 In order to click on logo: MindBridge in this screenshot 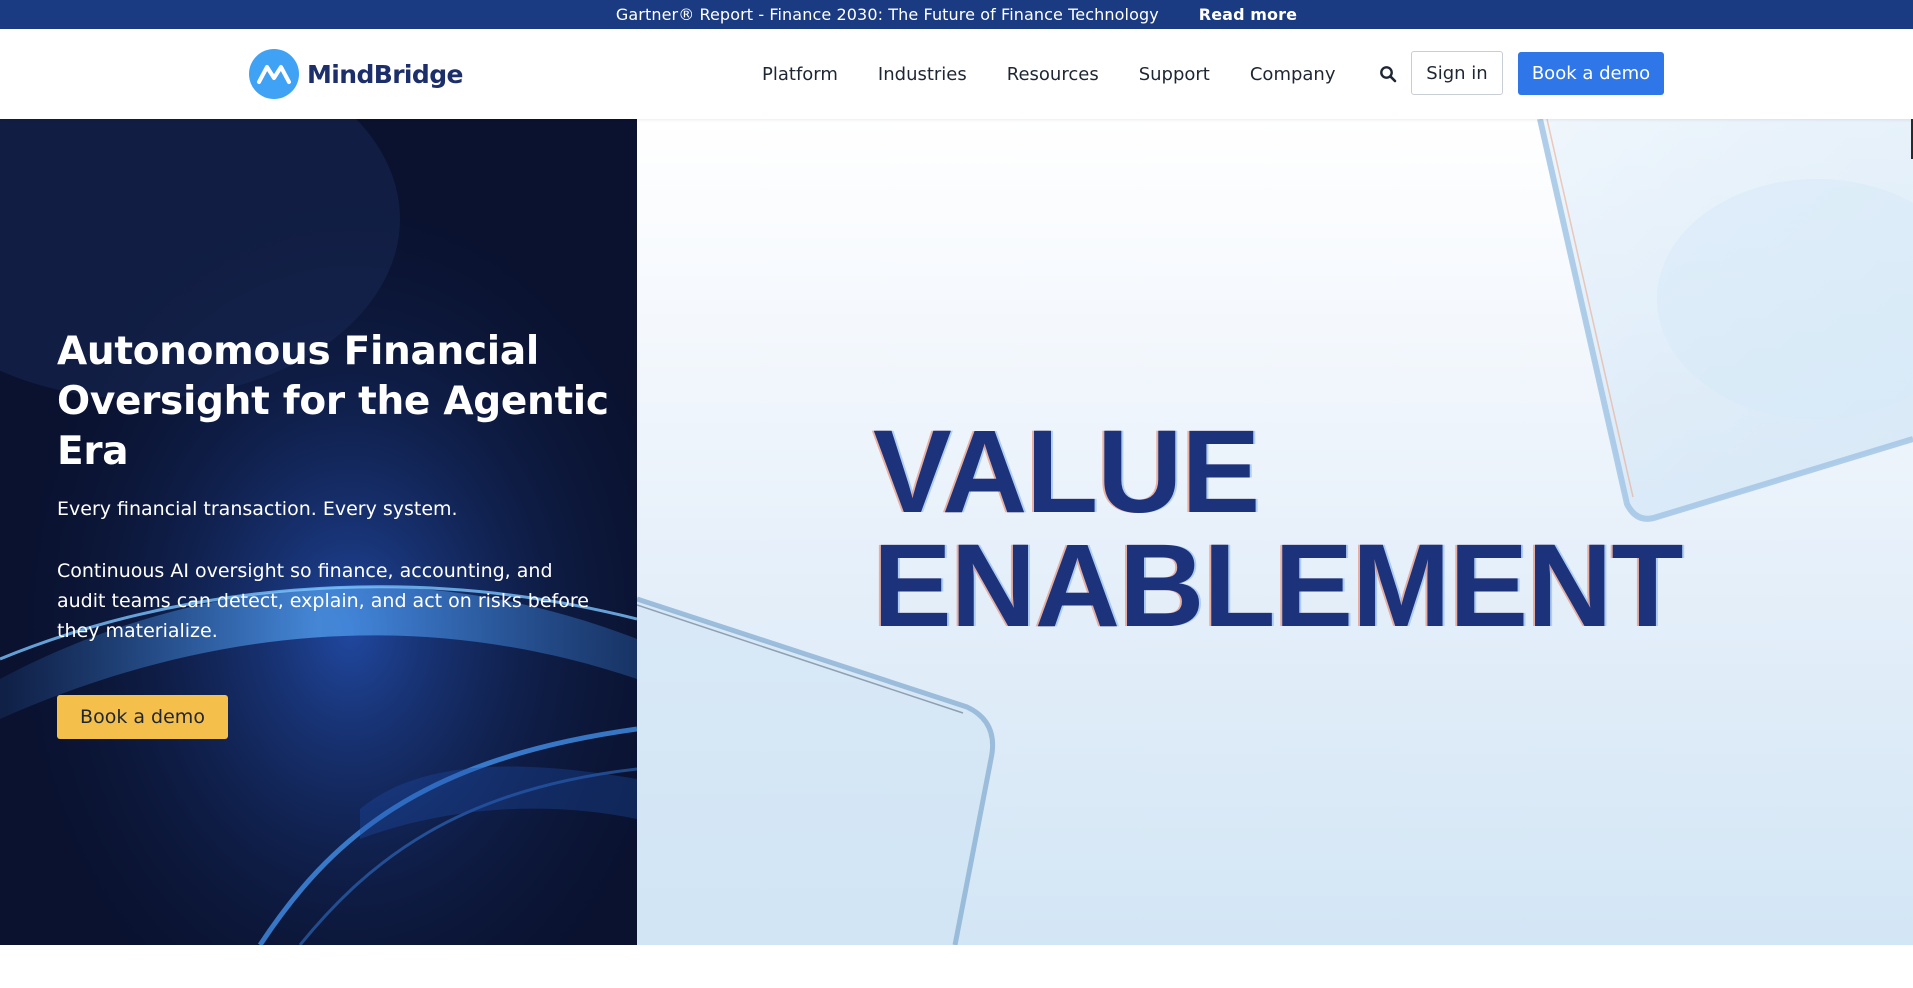, I will do `click(356, 74)`.